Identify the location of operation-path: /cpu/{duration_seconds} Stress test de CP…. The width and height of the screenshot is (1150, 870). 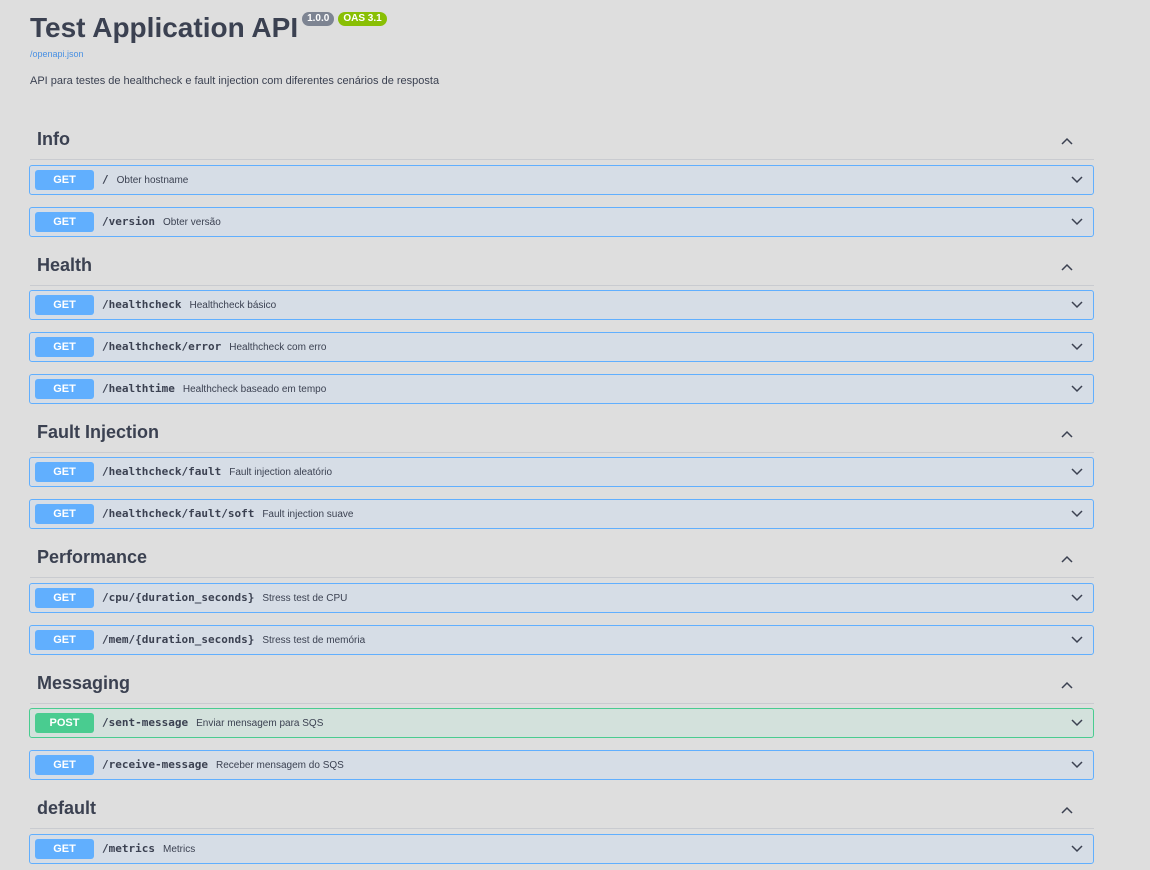
(225, 597).